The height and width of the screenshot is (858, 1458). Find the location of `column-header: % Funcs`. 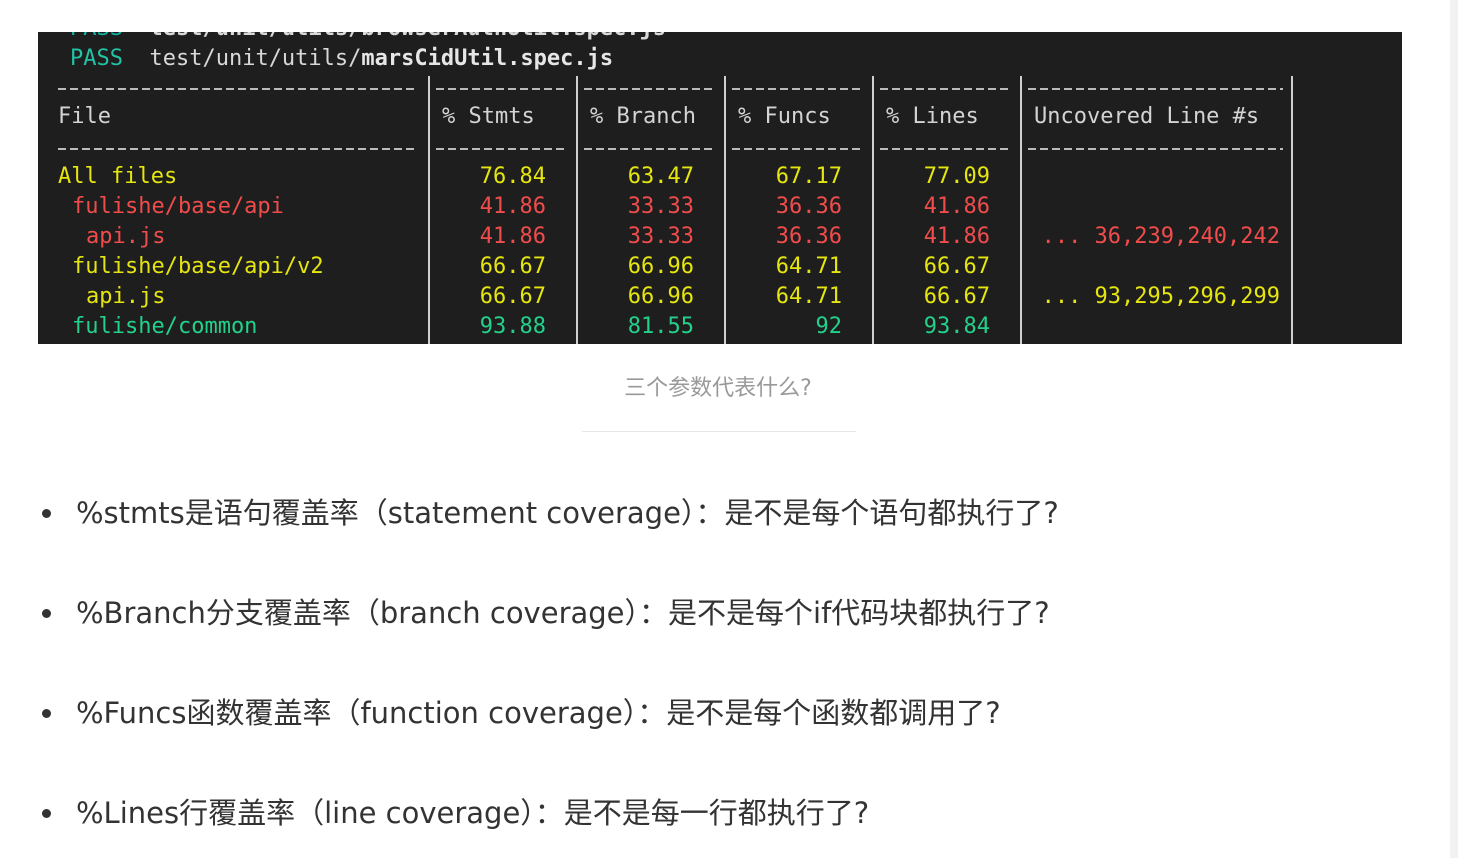

column-header: % Funcs is located at coordinates (784, 116).